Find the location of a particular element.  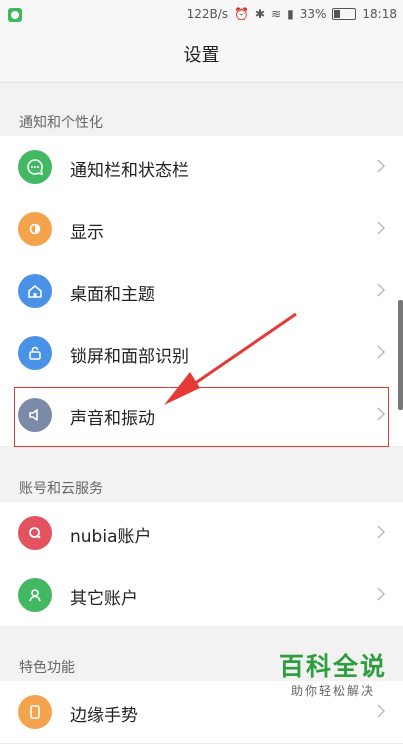

annotation-arrow is located at coordinates (230, 358).